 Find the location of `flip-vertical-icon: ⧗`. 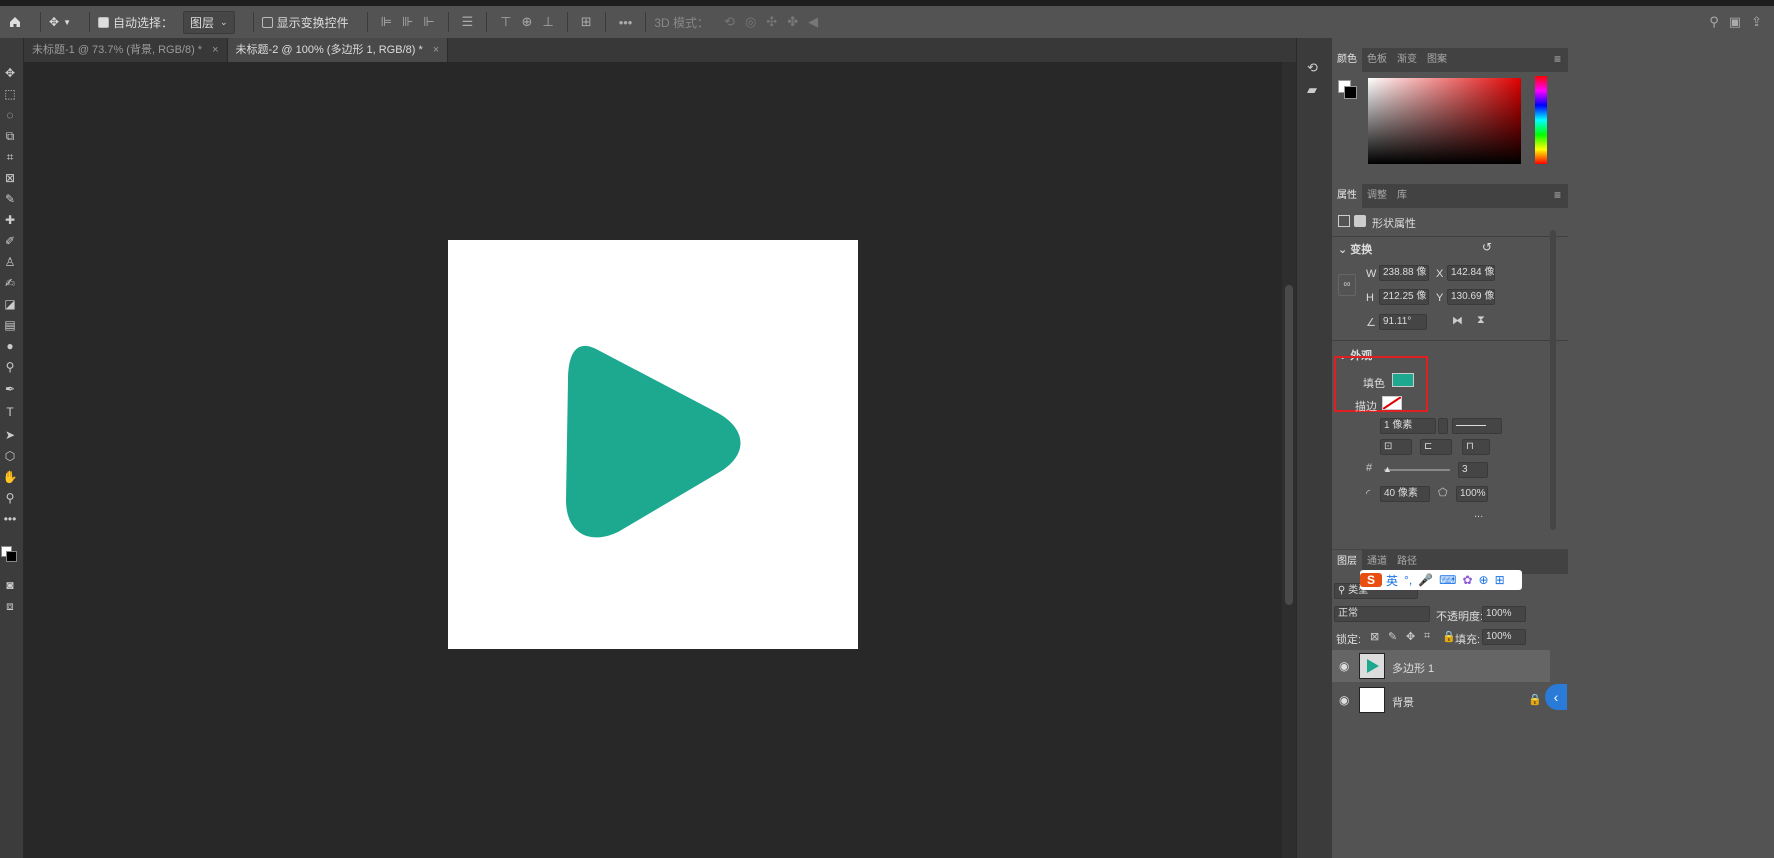

flip-vertical-icon: ⧗ is located at coordinates (1481, 320).